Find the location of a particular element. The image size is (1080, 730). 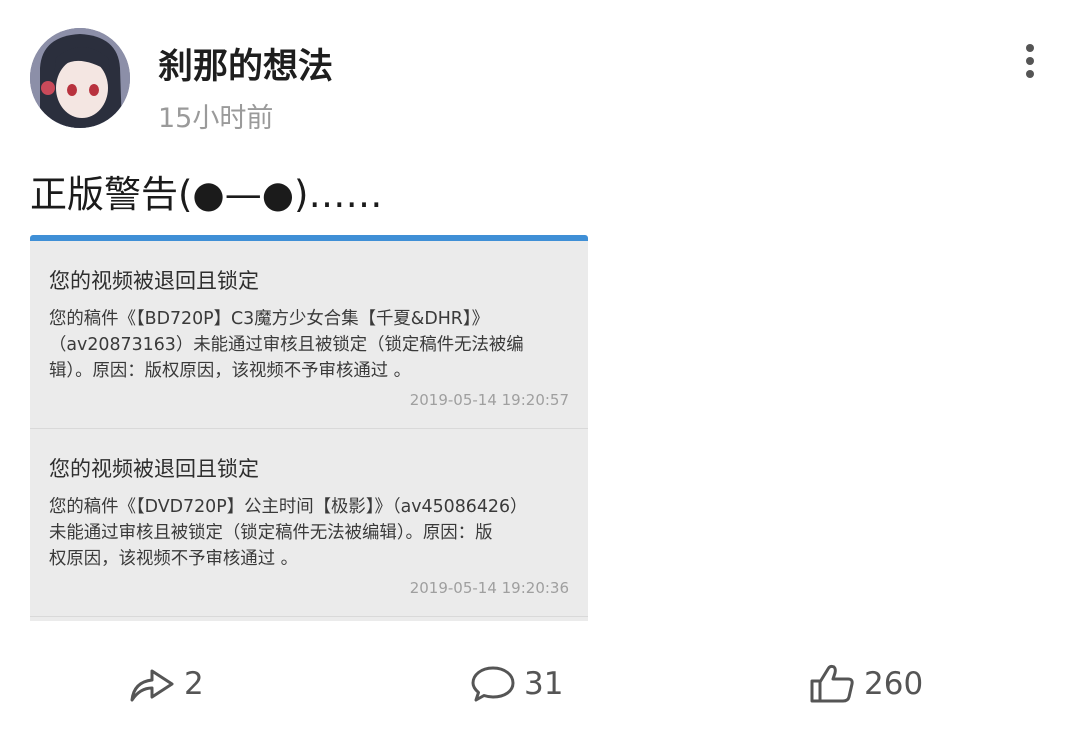

share-arrow-icon is located at coordinates (152, 685).